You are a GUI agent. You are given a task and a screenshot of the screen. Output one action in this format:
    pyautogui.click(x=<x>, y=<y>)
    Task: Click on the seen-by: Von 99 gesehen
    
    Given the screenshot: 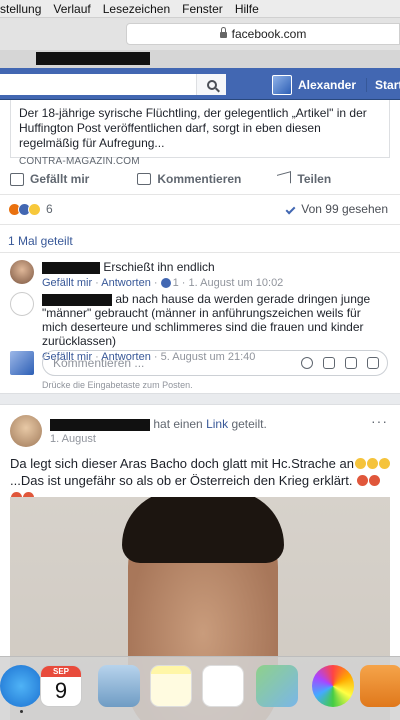 What is the action you would take?
    pyautogui.click(x=336, y=209)
    